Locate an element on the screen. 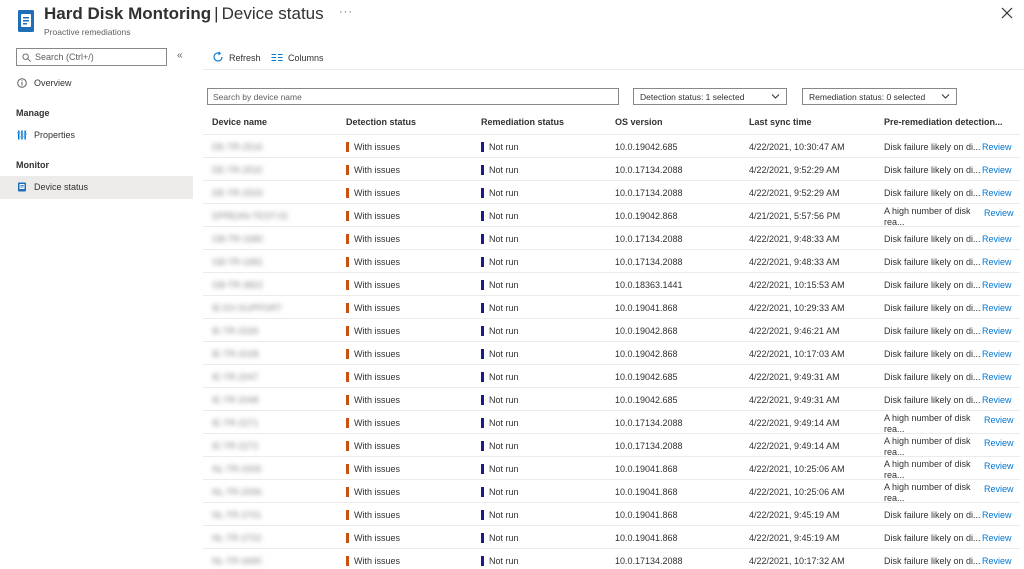  device-search-input: Search by device name is located at coordinates (413, 96).